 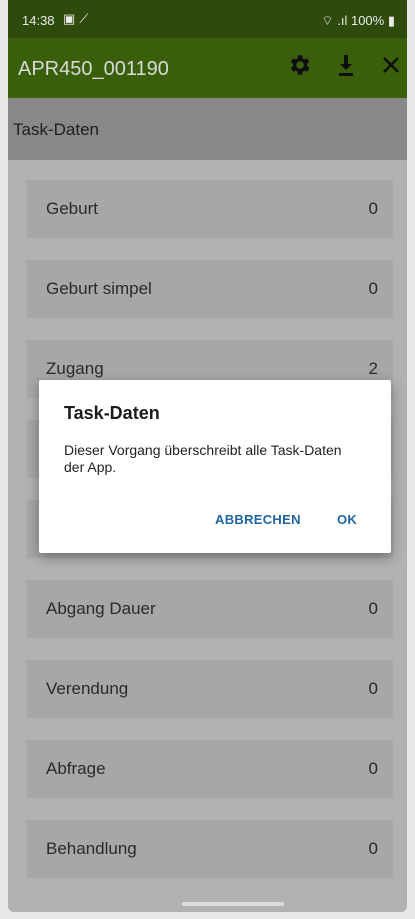 What do you see at coordinates (71, 18) in the screenshot?
I see `photo-icon: ▣` at bounding box center [71, 18].